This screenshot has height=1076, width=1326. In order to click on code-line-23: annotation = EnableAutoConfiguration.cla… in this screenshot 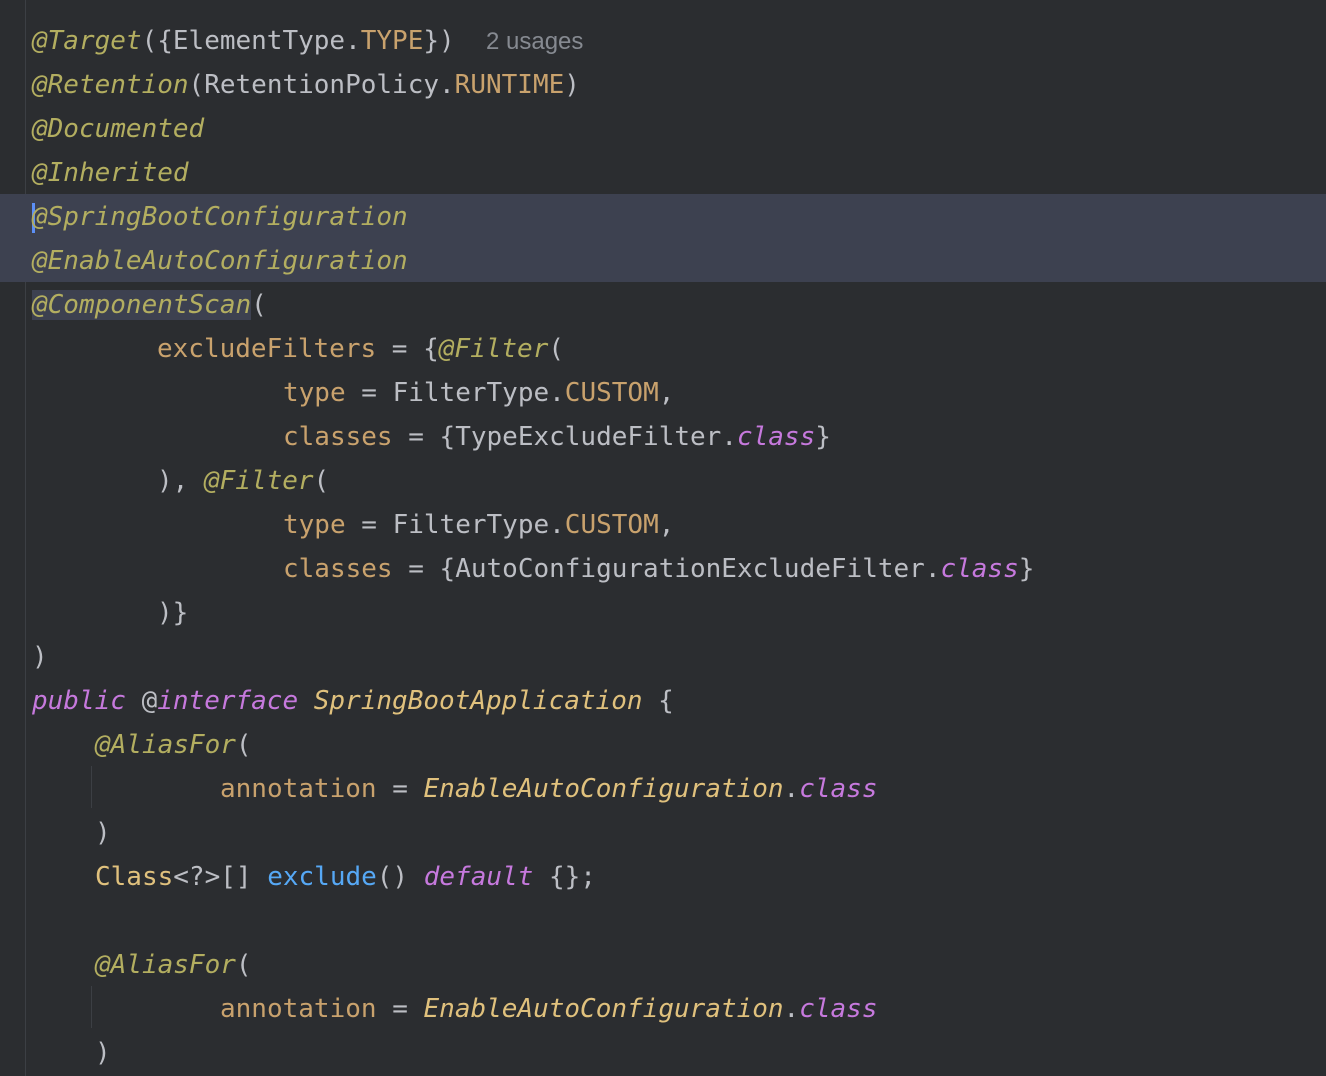, I will do `click(548, 1009)`.